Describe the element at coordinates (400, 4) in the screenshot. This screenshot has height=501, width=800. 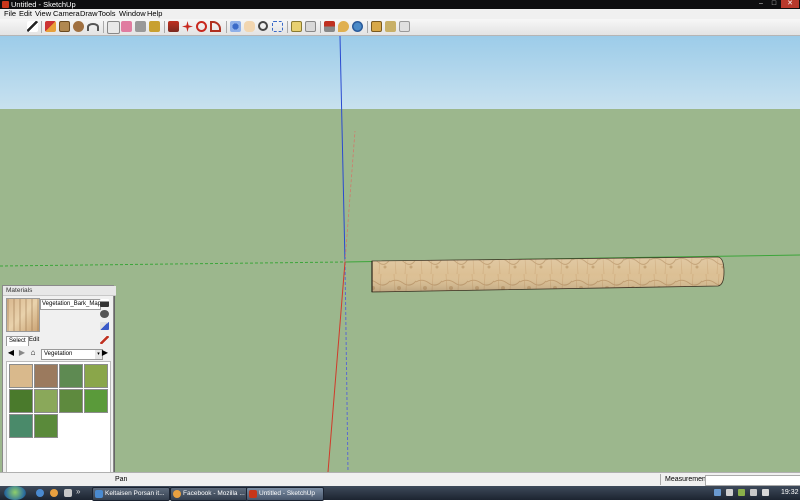
I see `title-bar: Untitled - SketchUp – □ ✕` at that location.